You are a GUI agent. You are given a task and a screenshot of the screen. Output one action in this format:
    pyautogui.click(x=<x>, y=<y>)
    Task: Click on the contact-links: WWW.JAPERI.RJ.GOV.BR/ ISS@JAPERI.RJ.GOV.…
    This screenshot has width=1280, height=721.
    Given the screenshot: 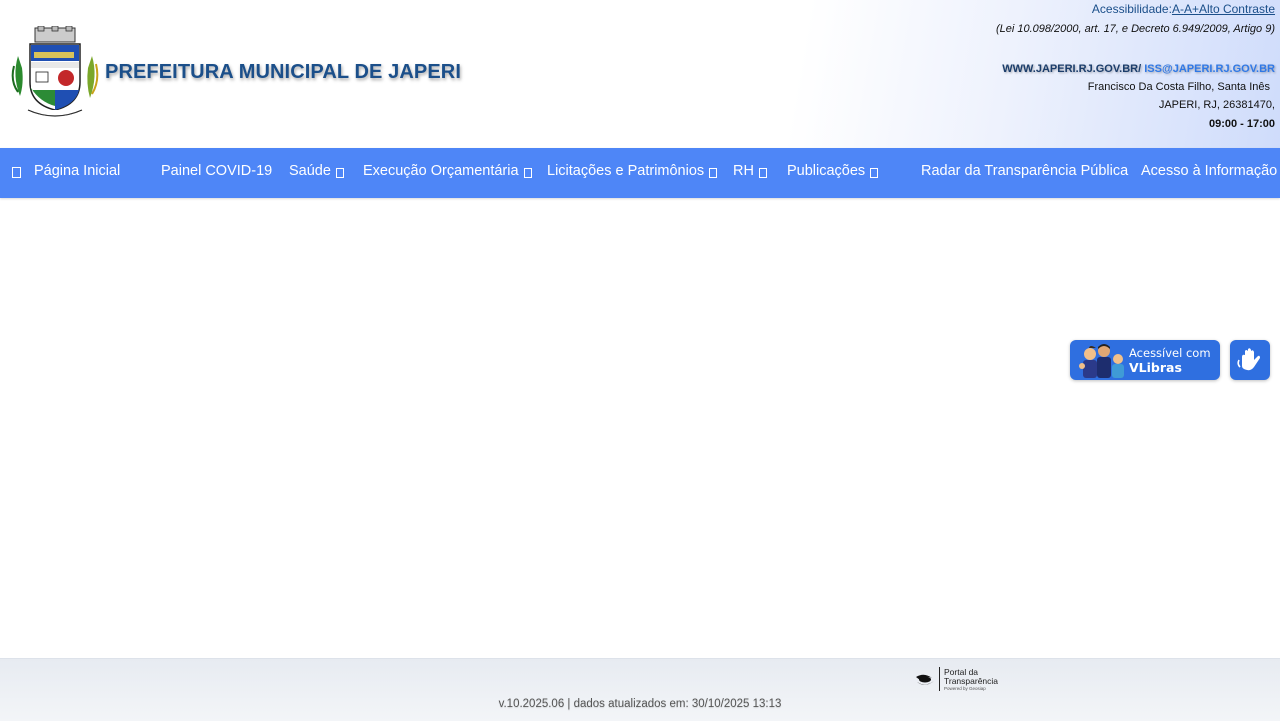 What is the action you would take?
    pyautogui.click(x=1138, y=69)
    